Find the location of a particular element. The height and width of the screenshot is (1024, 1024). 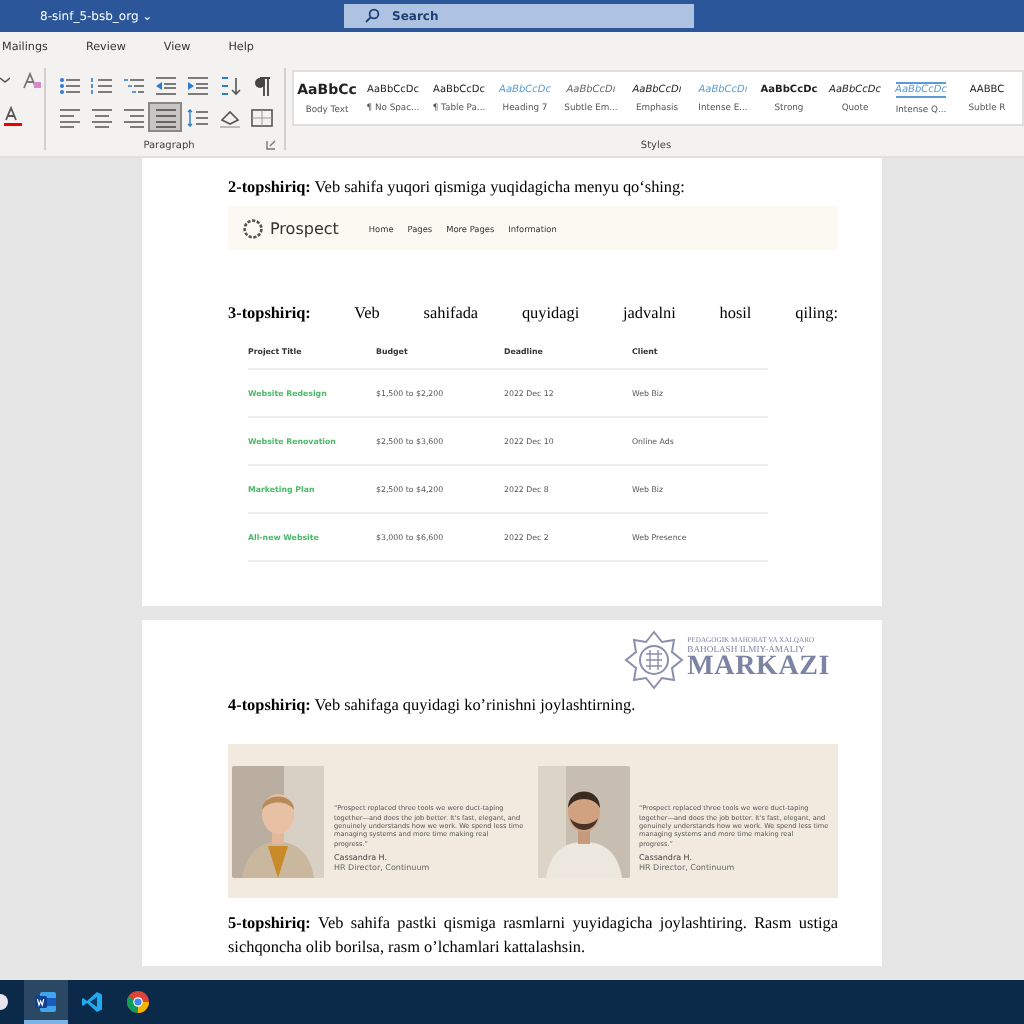

logo-text: MARKAZI is located at coordinates (758, 668).